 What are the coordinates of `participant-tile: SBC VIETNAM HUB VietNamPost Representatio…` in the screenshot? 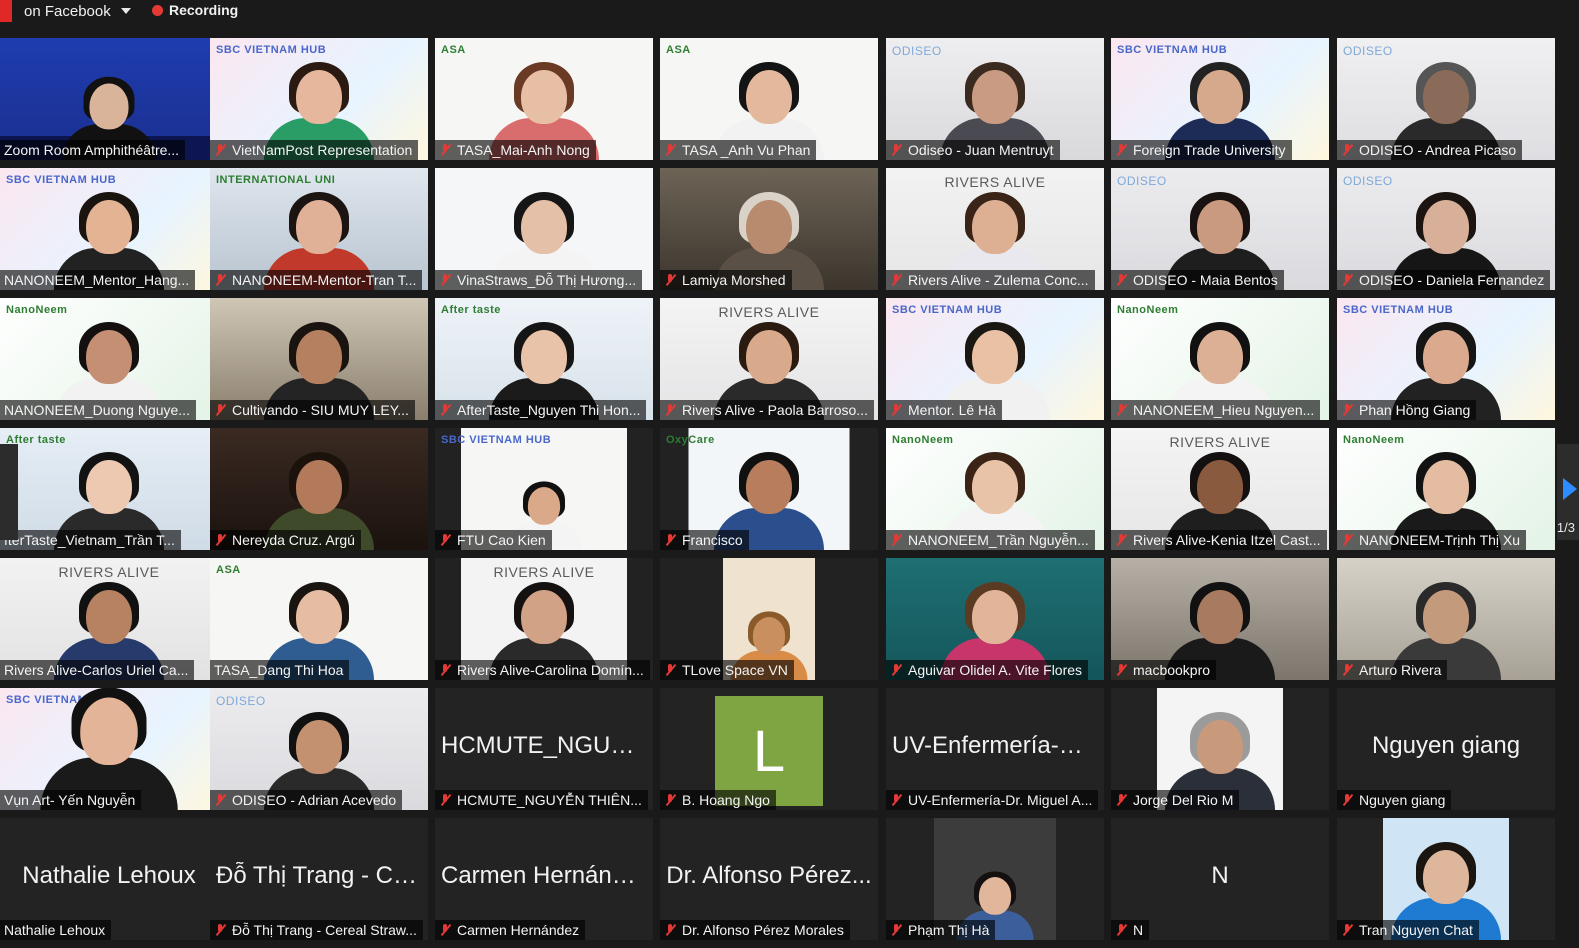 It's located at (319, 99).